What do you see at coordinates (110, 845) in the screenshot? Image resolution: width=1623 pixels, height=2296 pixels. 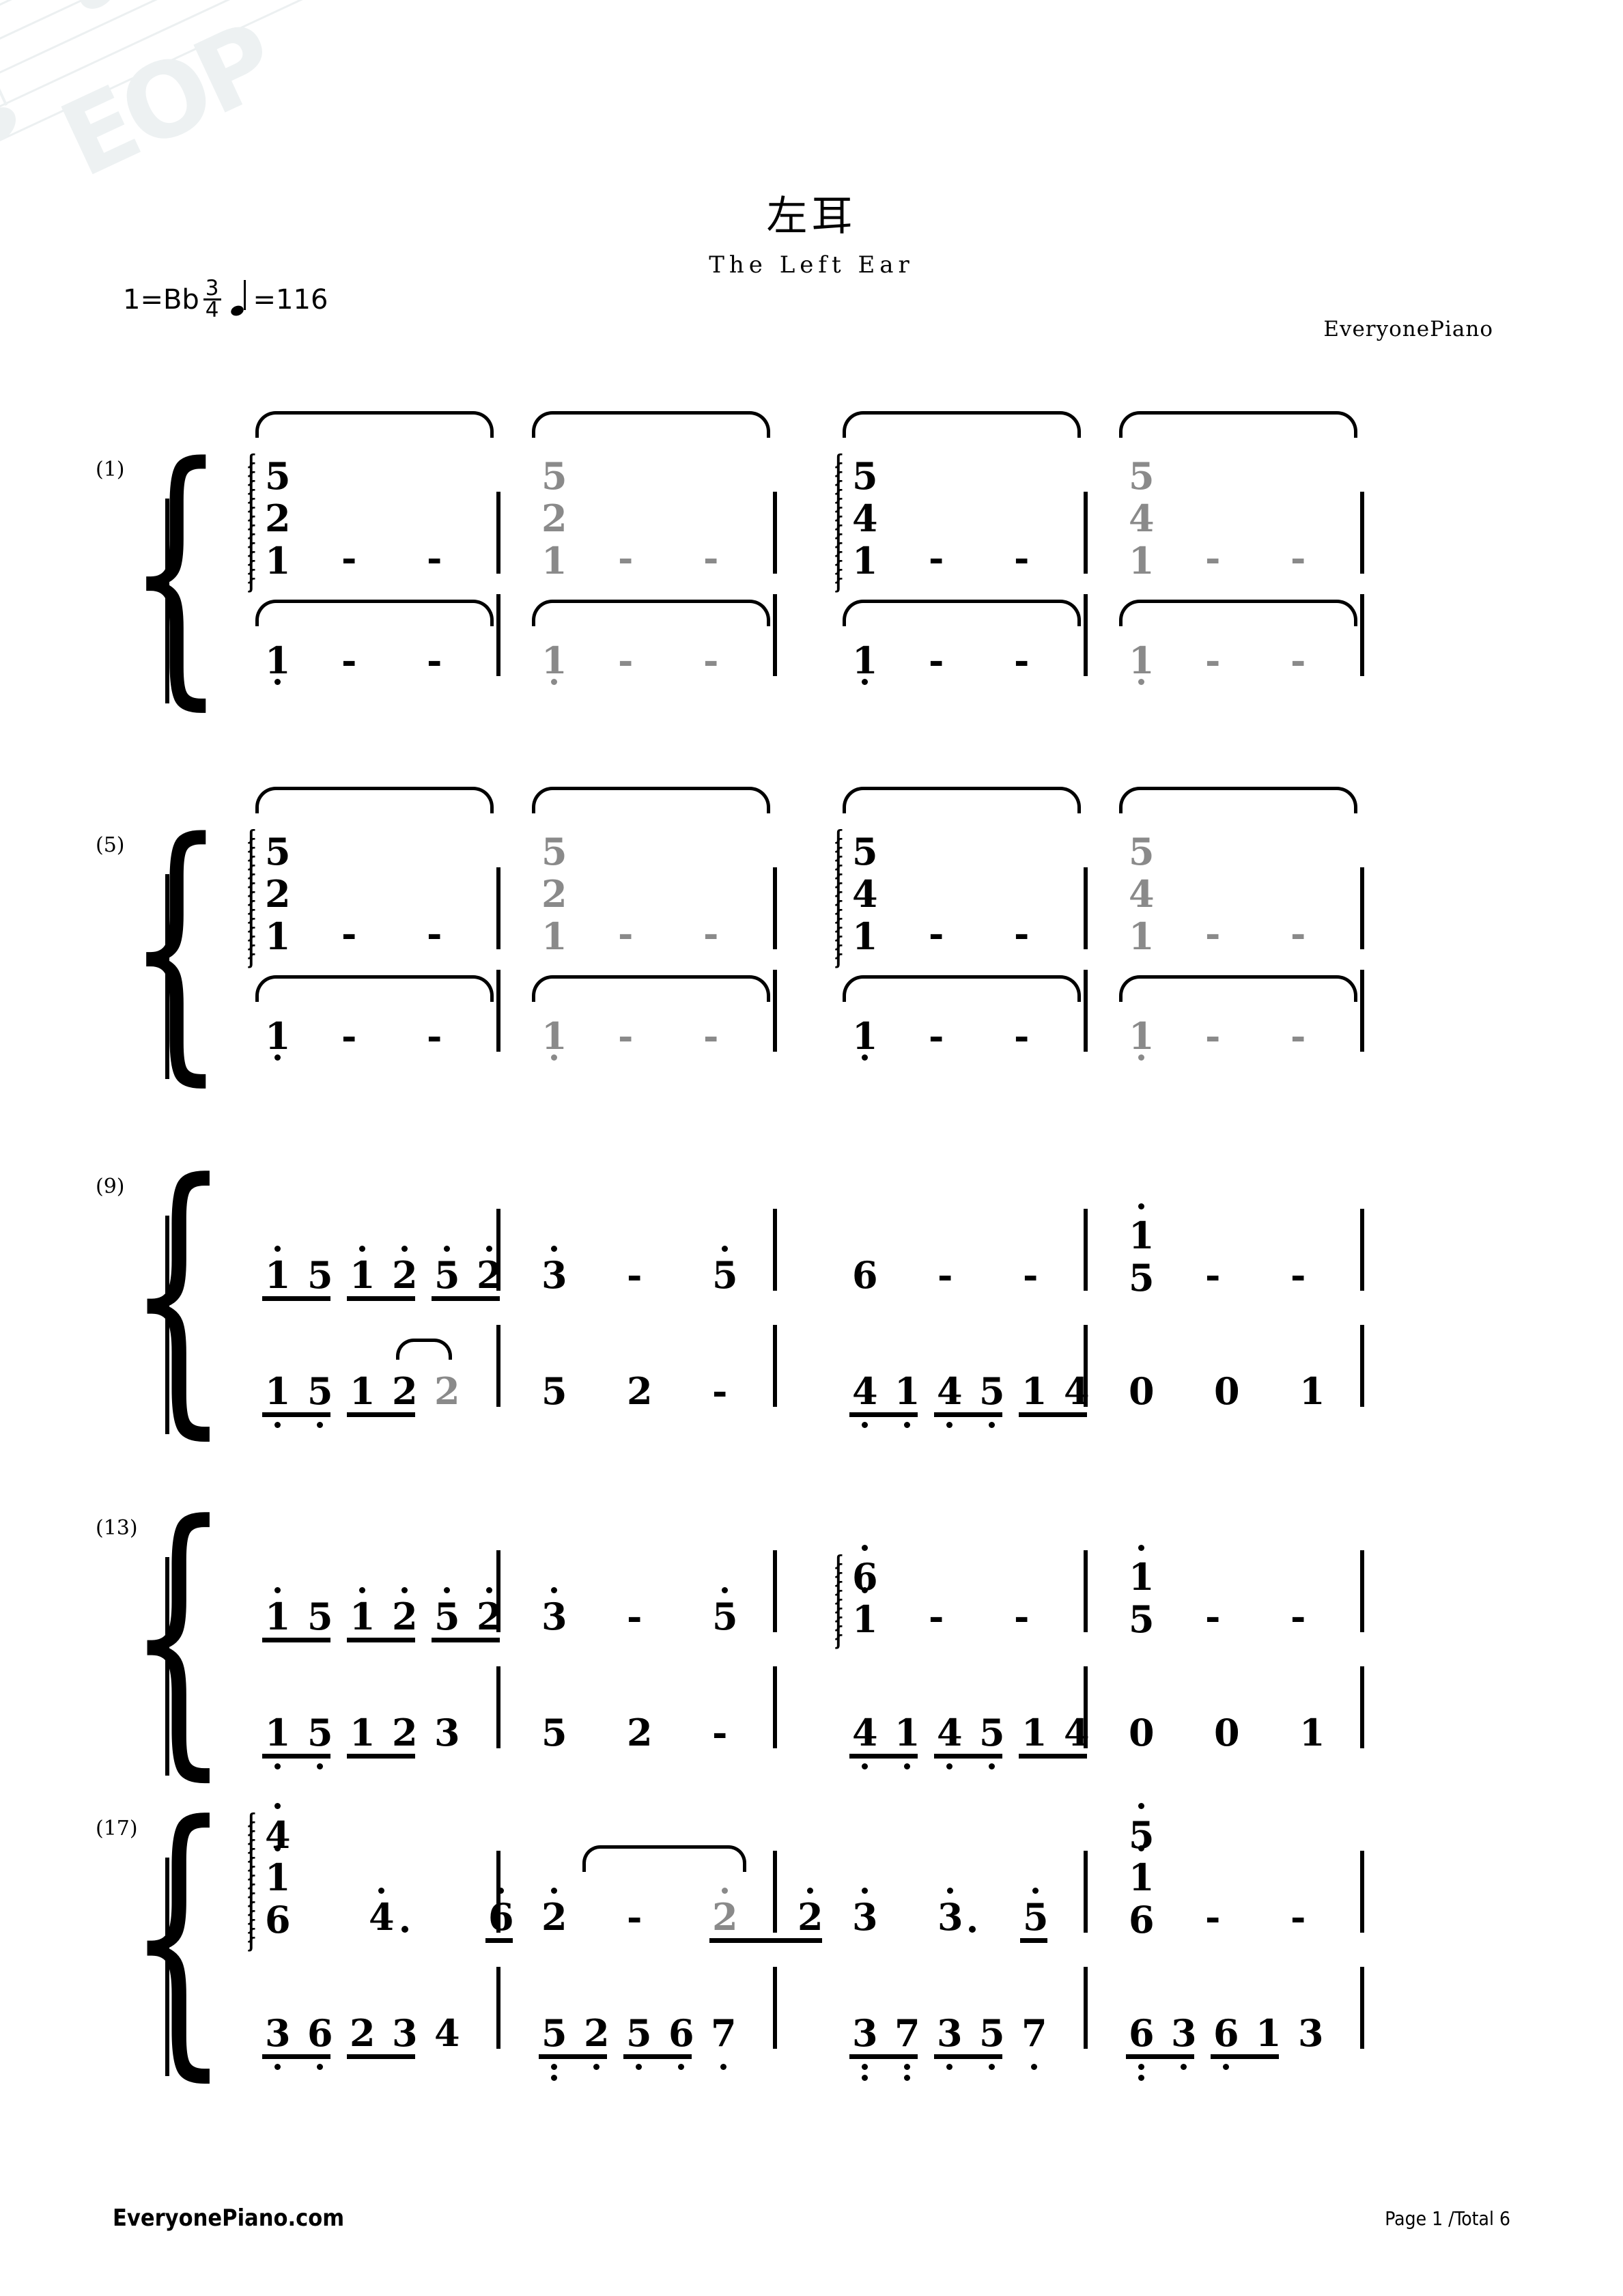 I see `measure-number-label: (5)` at bounding box center [110, 845].